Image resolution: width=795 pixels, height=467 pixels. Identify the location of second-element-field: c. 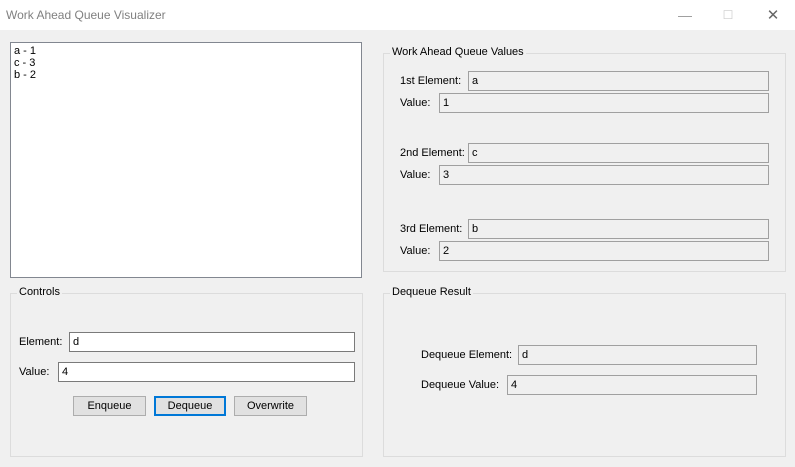
(618, 153).